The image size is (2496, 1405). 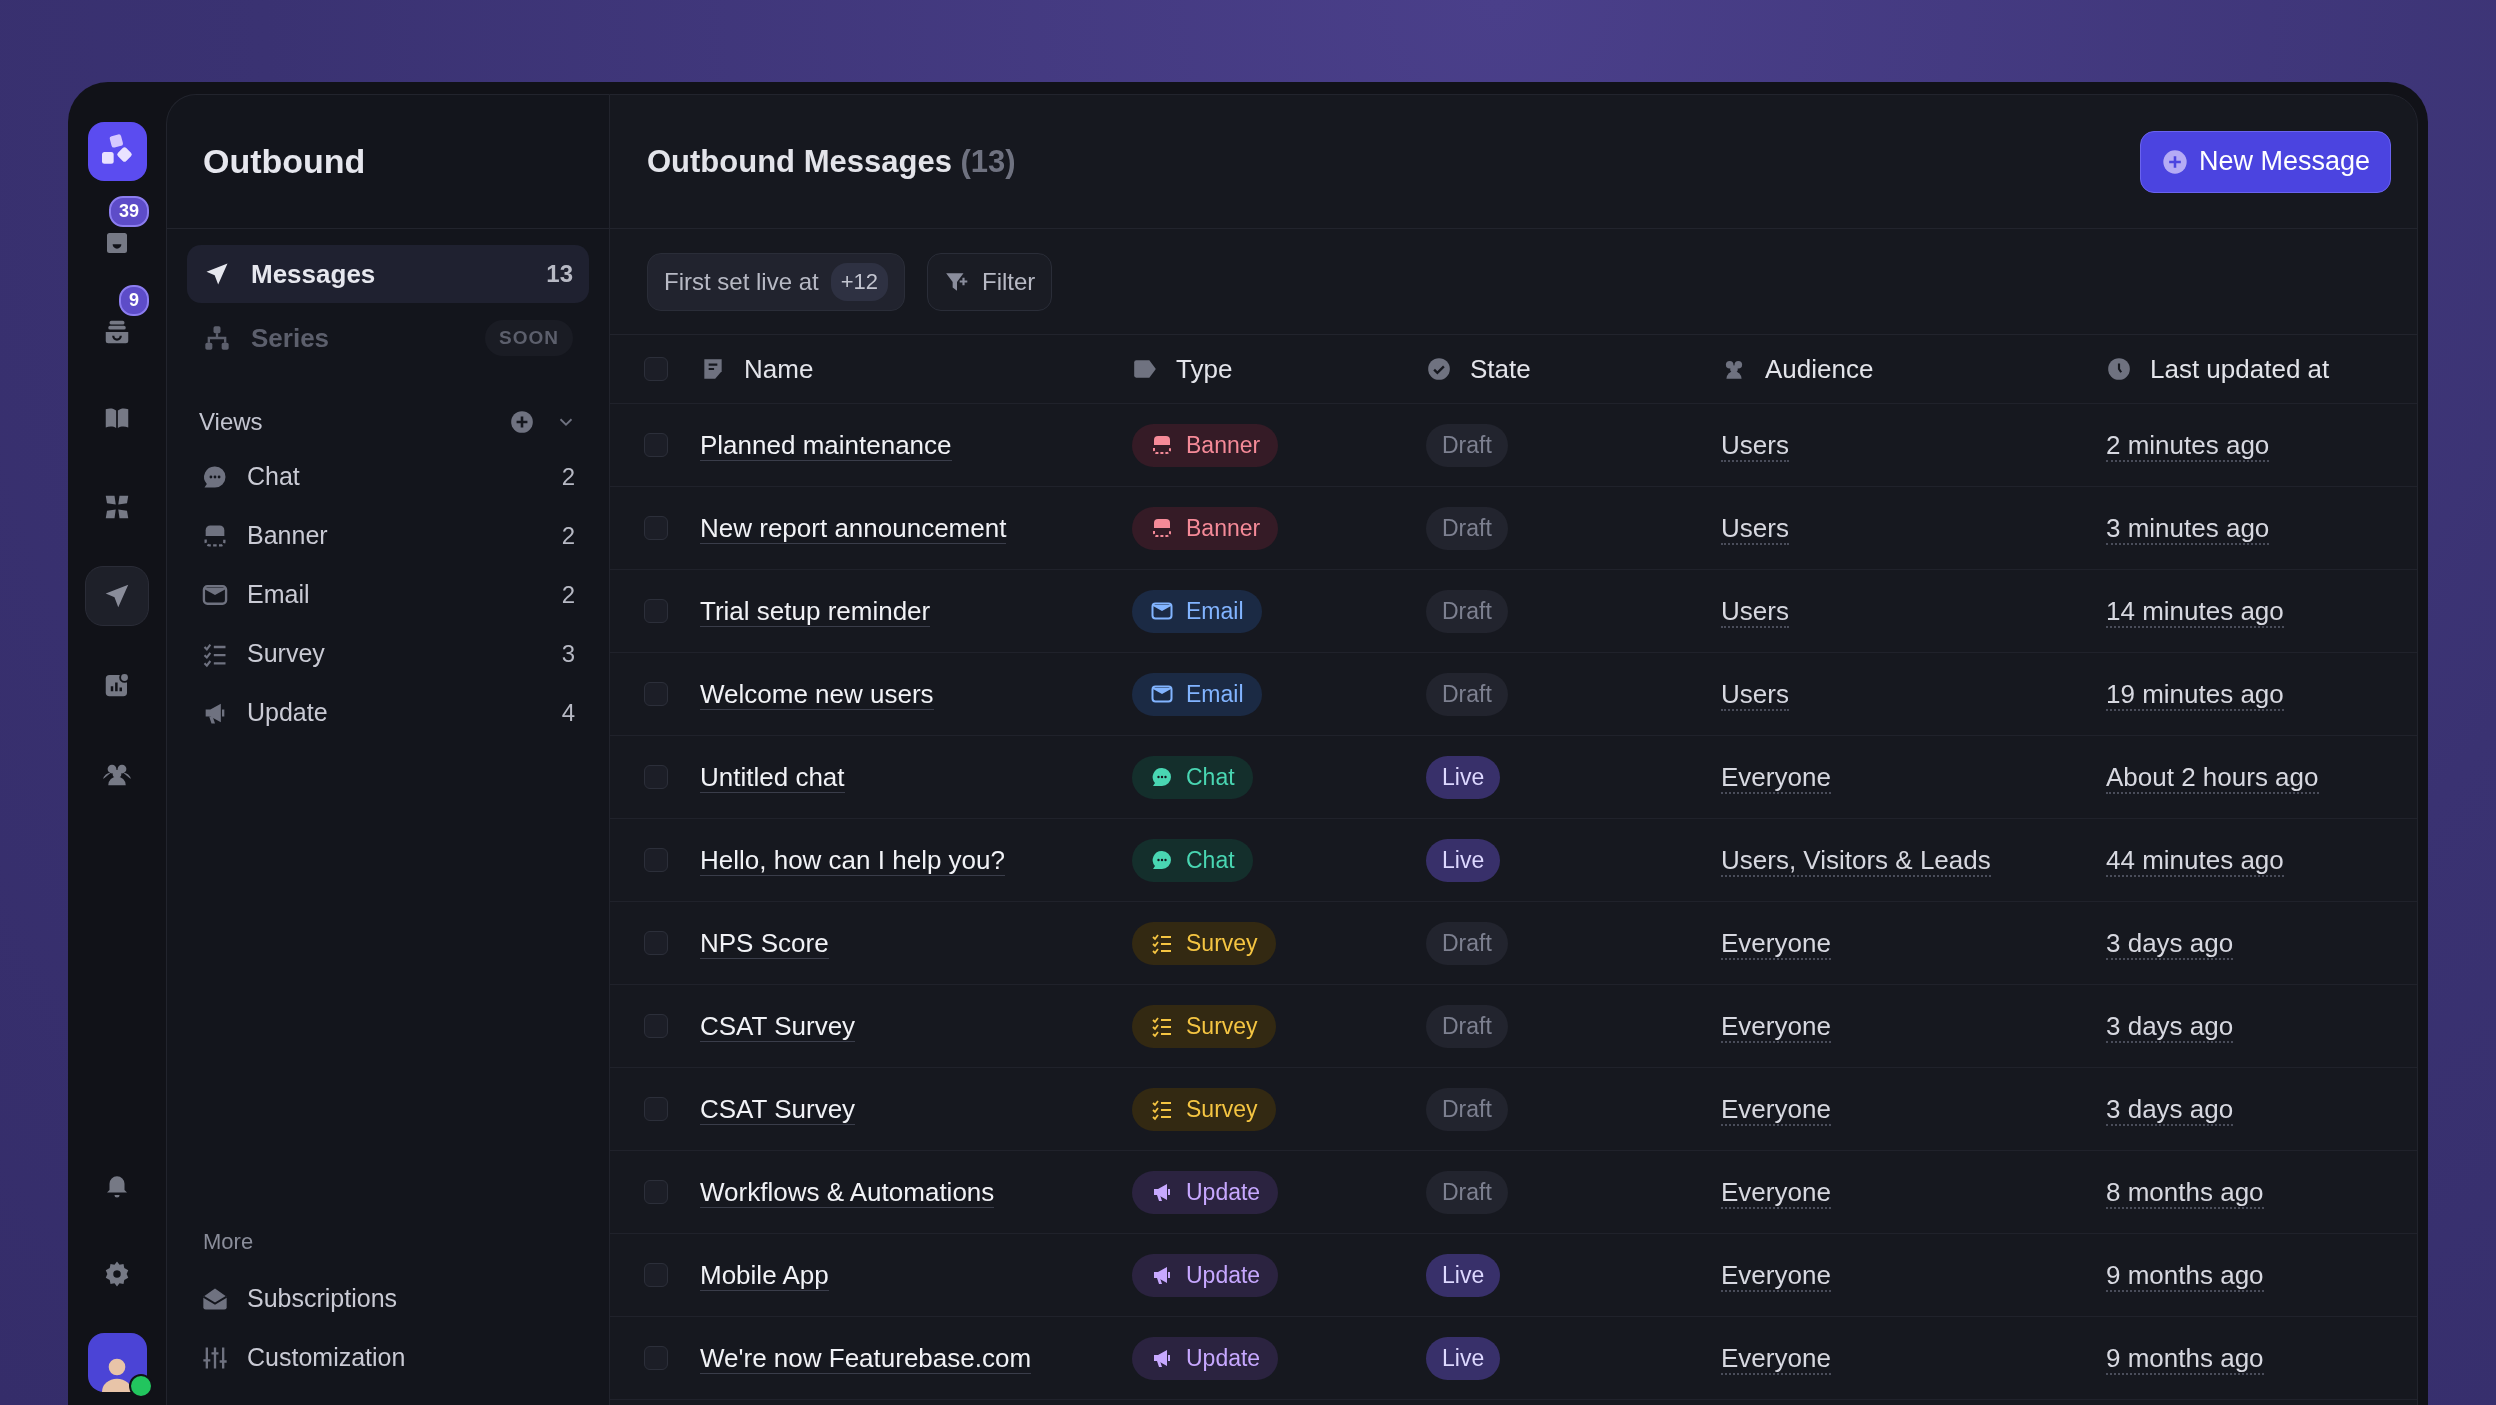 What do you see at coordinates (117, 596) in the screenshot?
I see `rail-send-button` at bounding box center [117, 596].